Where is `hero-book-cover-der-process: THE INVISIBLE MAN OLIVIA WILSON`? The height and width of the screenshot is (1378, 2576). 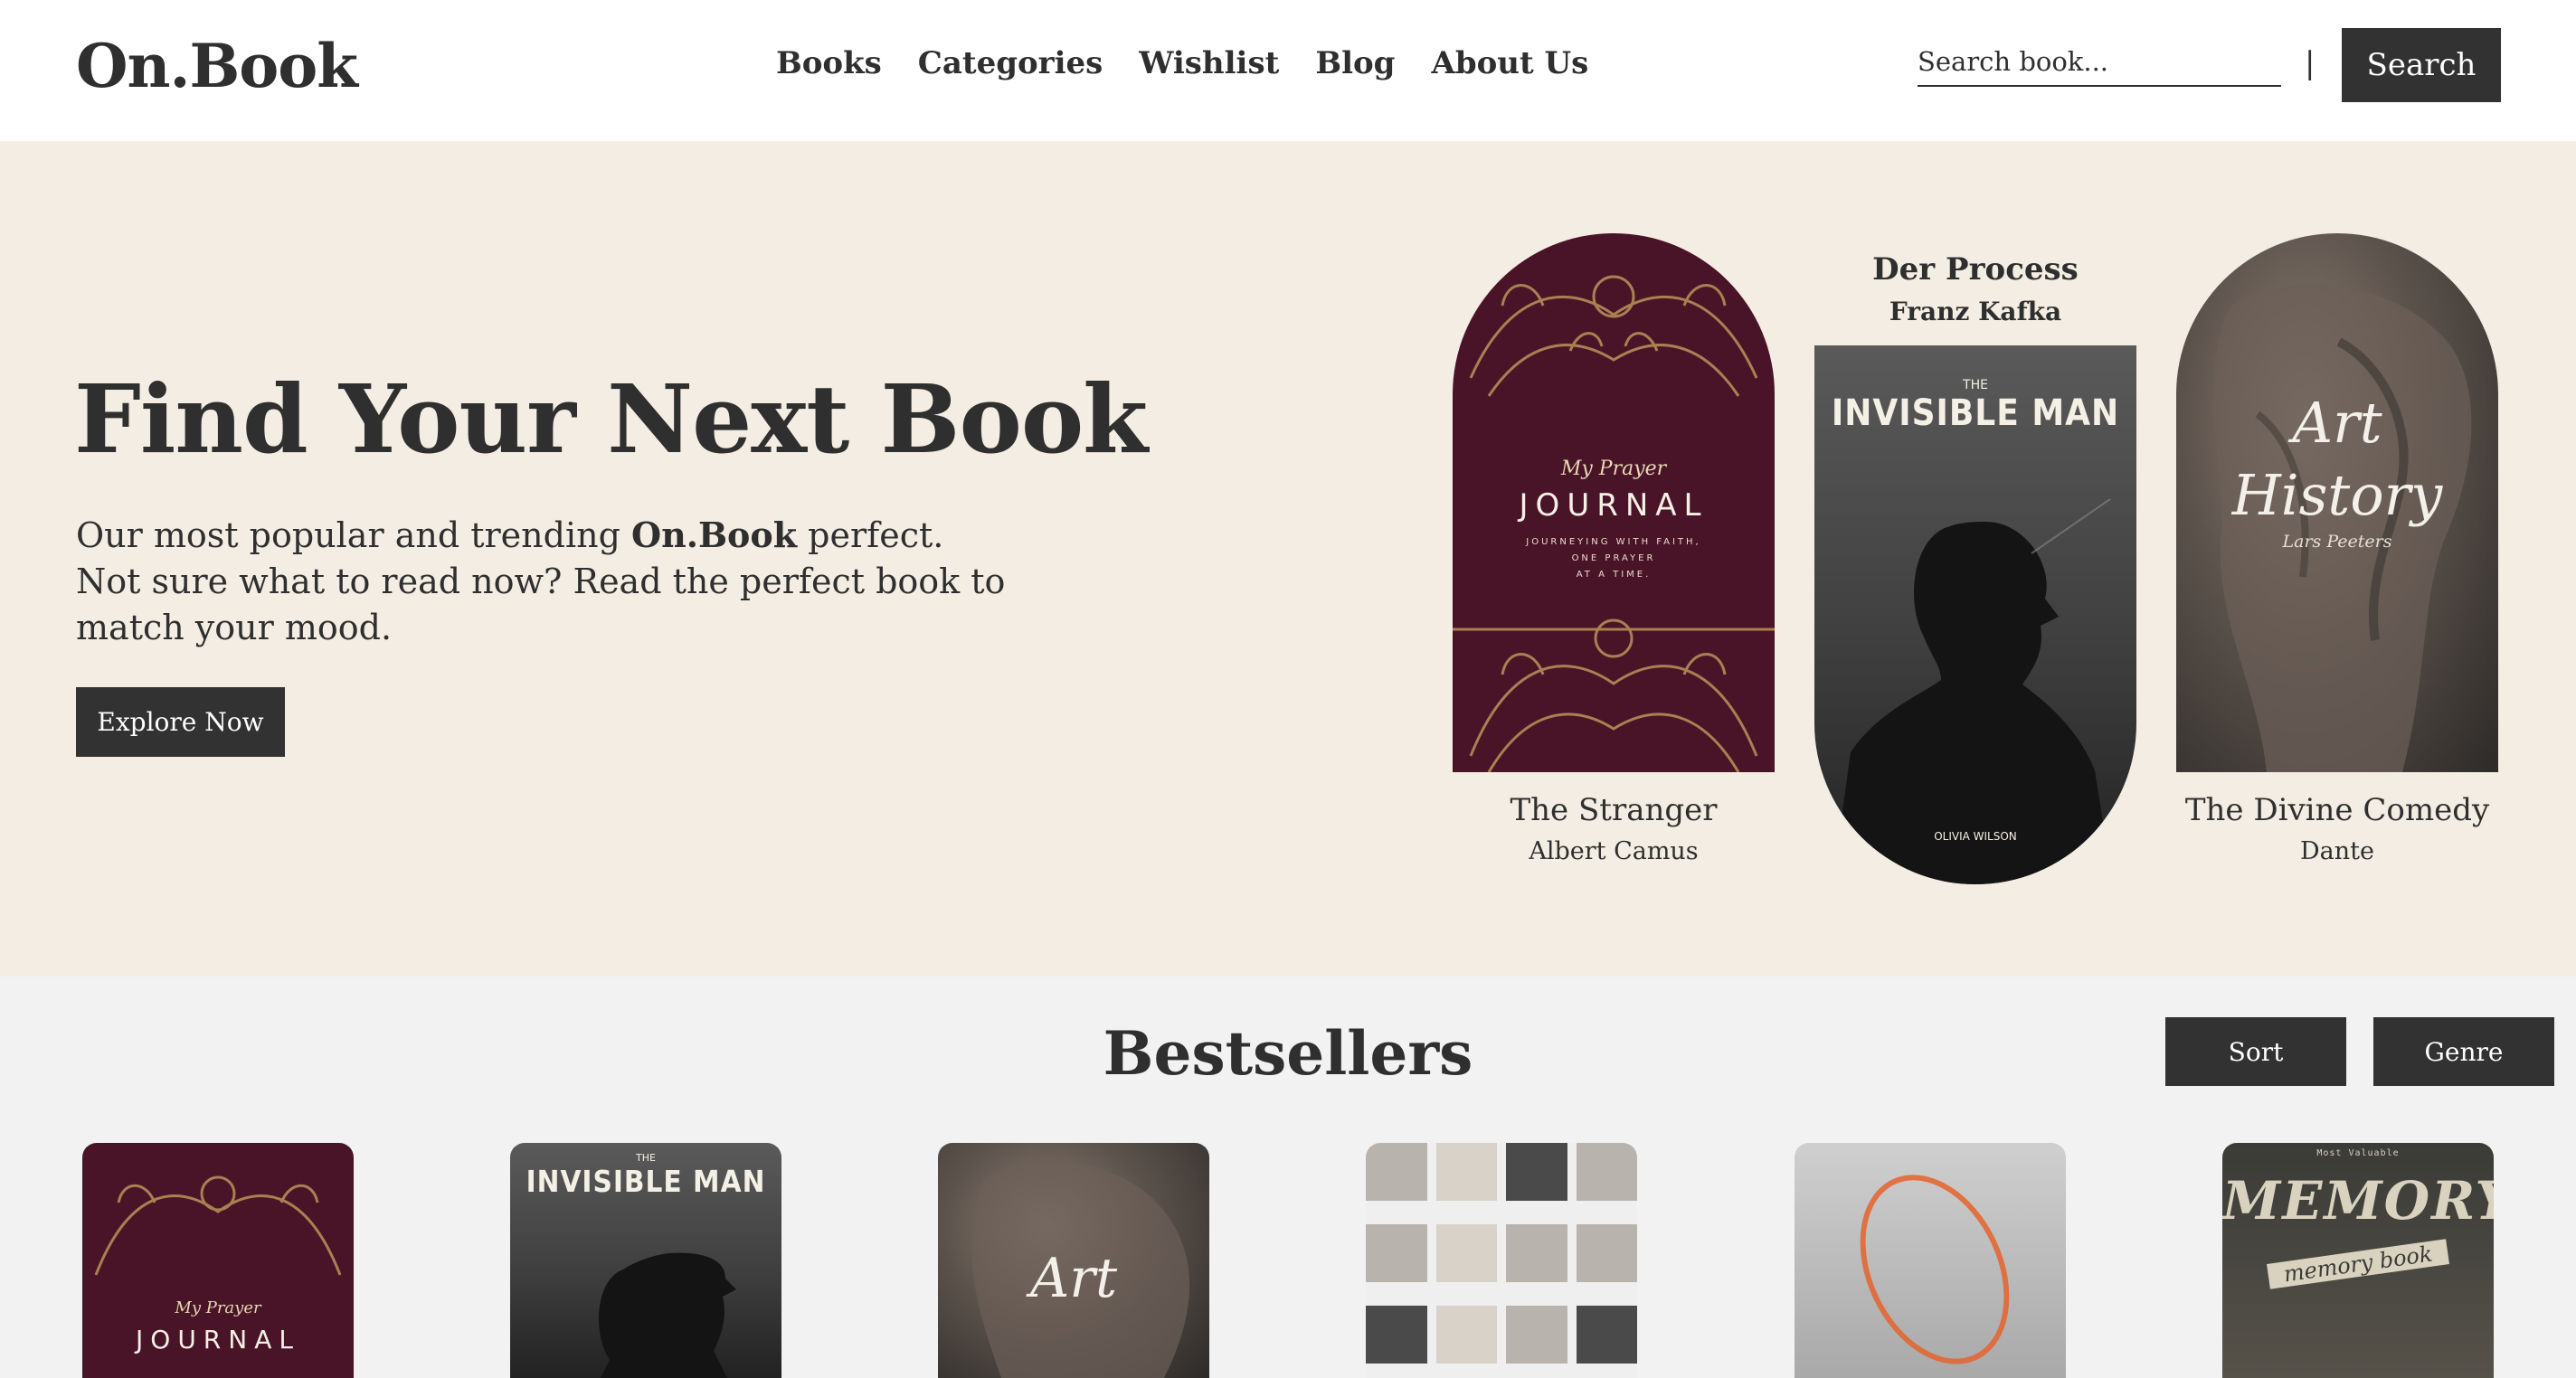 hero-book-cover-der-process: THE INVISIBLE MAN OLIVIA WILSON is located at coordinates (1975, 614).